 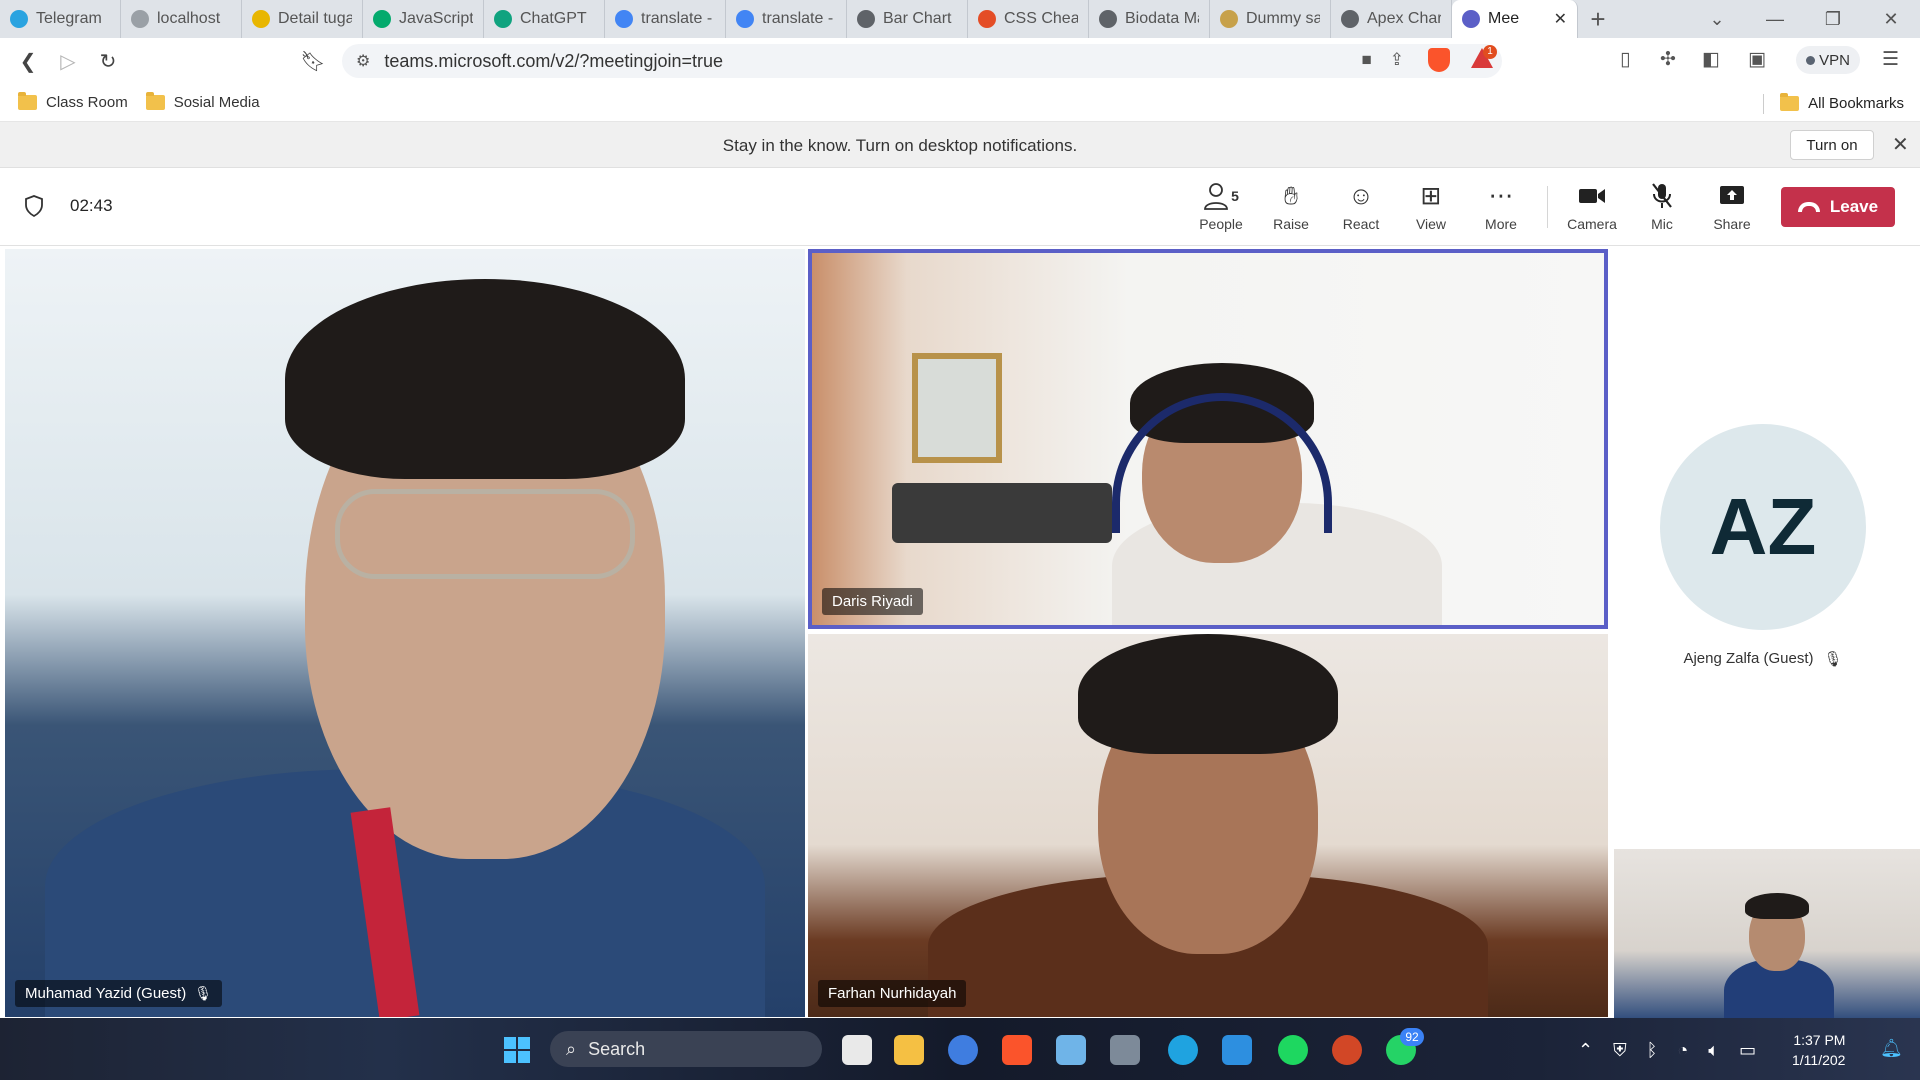 I want to click on participant-video-tile: Farhan Nurhidayah, so click(x=1208, y=825).